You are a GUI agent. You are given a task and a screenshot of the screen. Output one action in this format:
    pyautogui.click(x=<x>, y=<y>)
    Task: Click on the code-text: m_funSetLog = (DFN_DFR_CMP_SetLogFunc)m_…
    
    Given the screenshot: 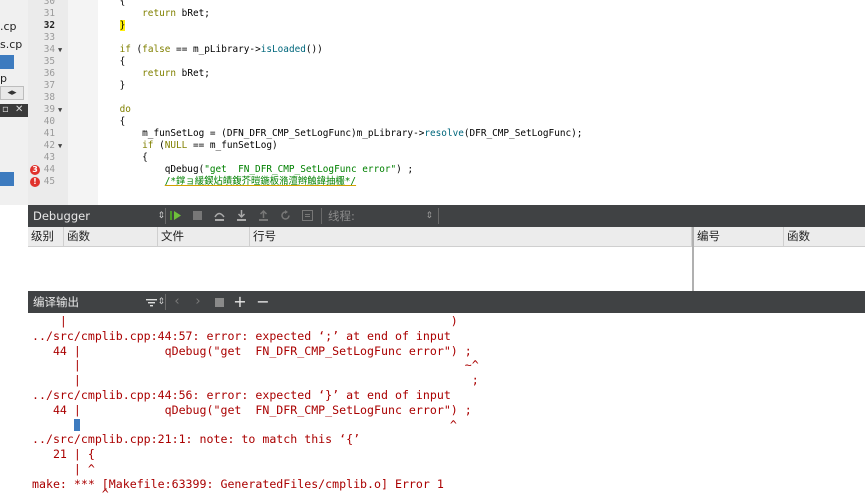 What is the action you would take?
    pyautogui.click(x=340, y=133)
    